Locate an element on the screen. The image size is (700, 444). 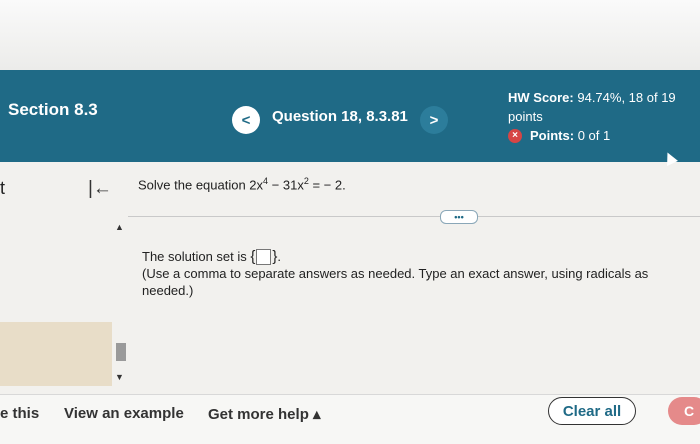
chevron-left-icon: < is located at coordinates (246, 120).